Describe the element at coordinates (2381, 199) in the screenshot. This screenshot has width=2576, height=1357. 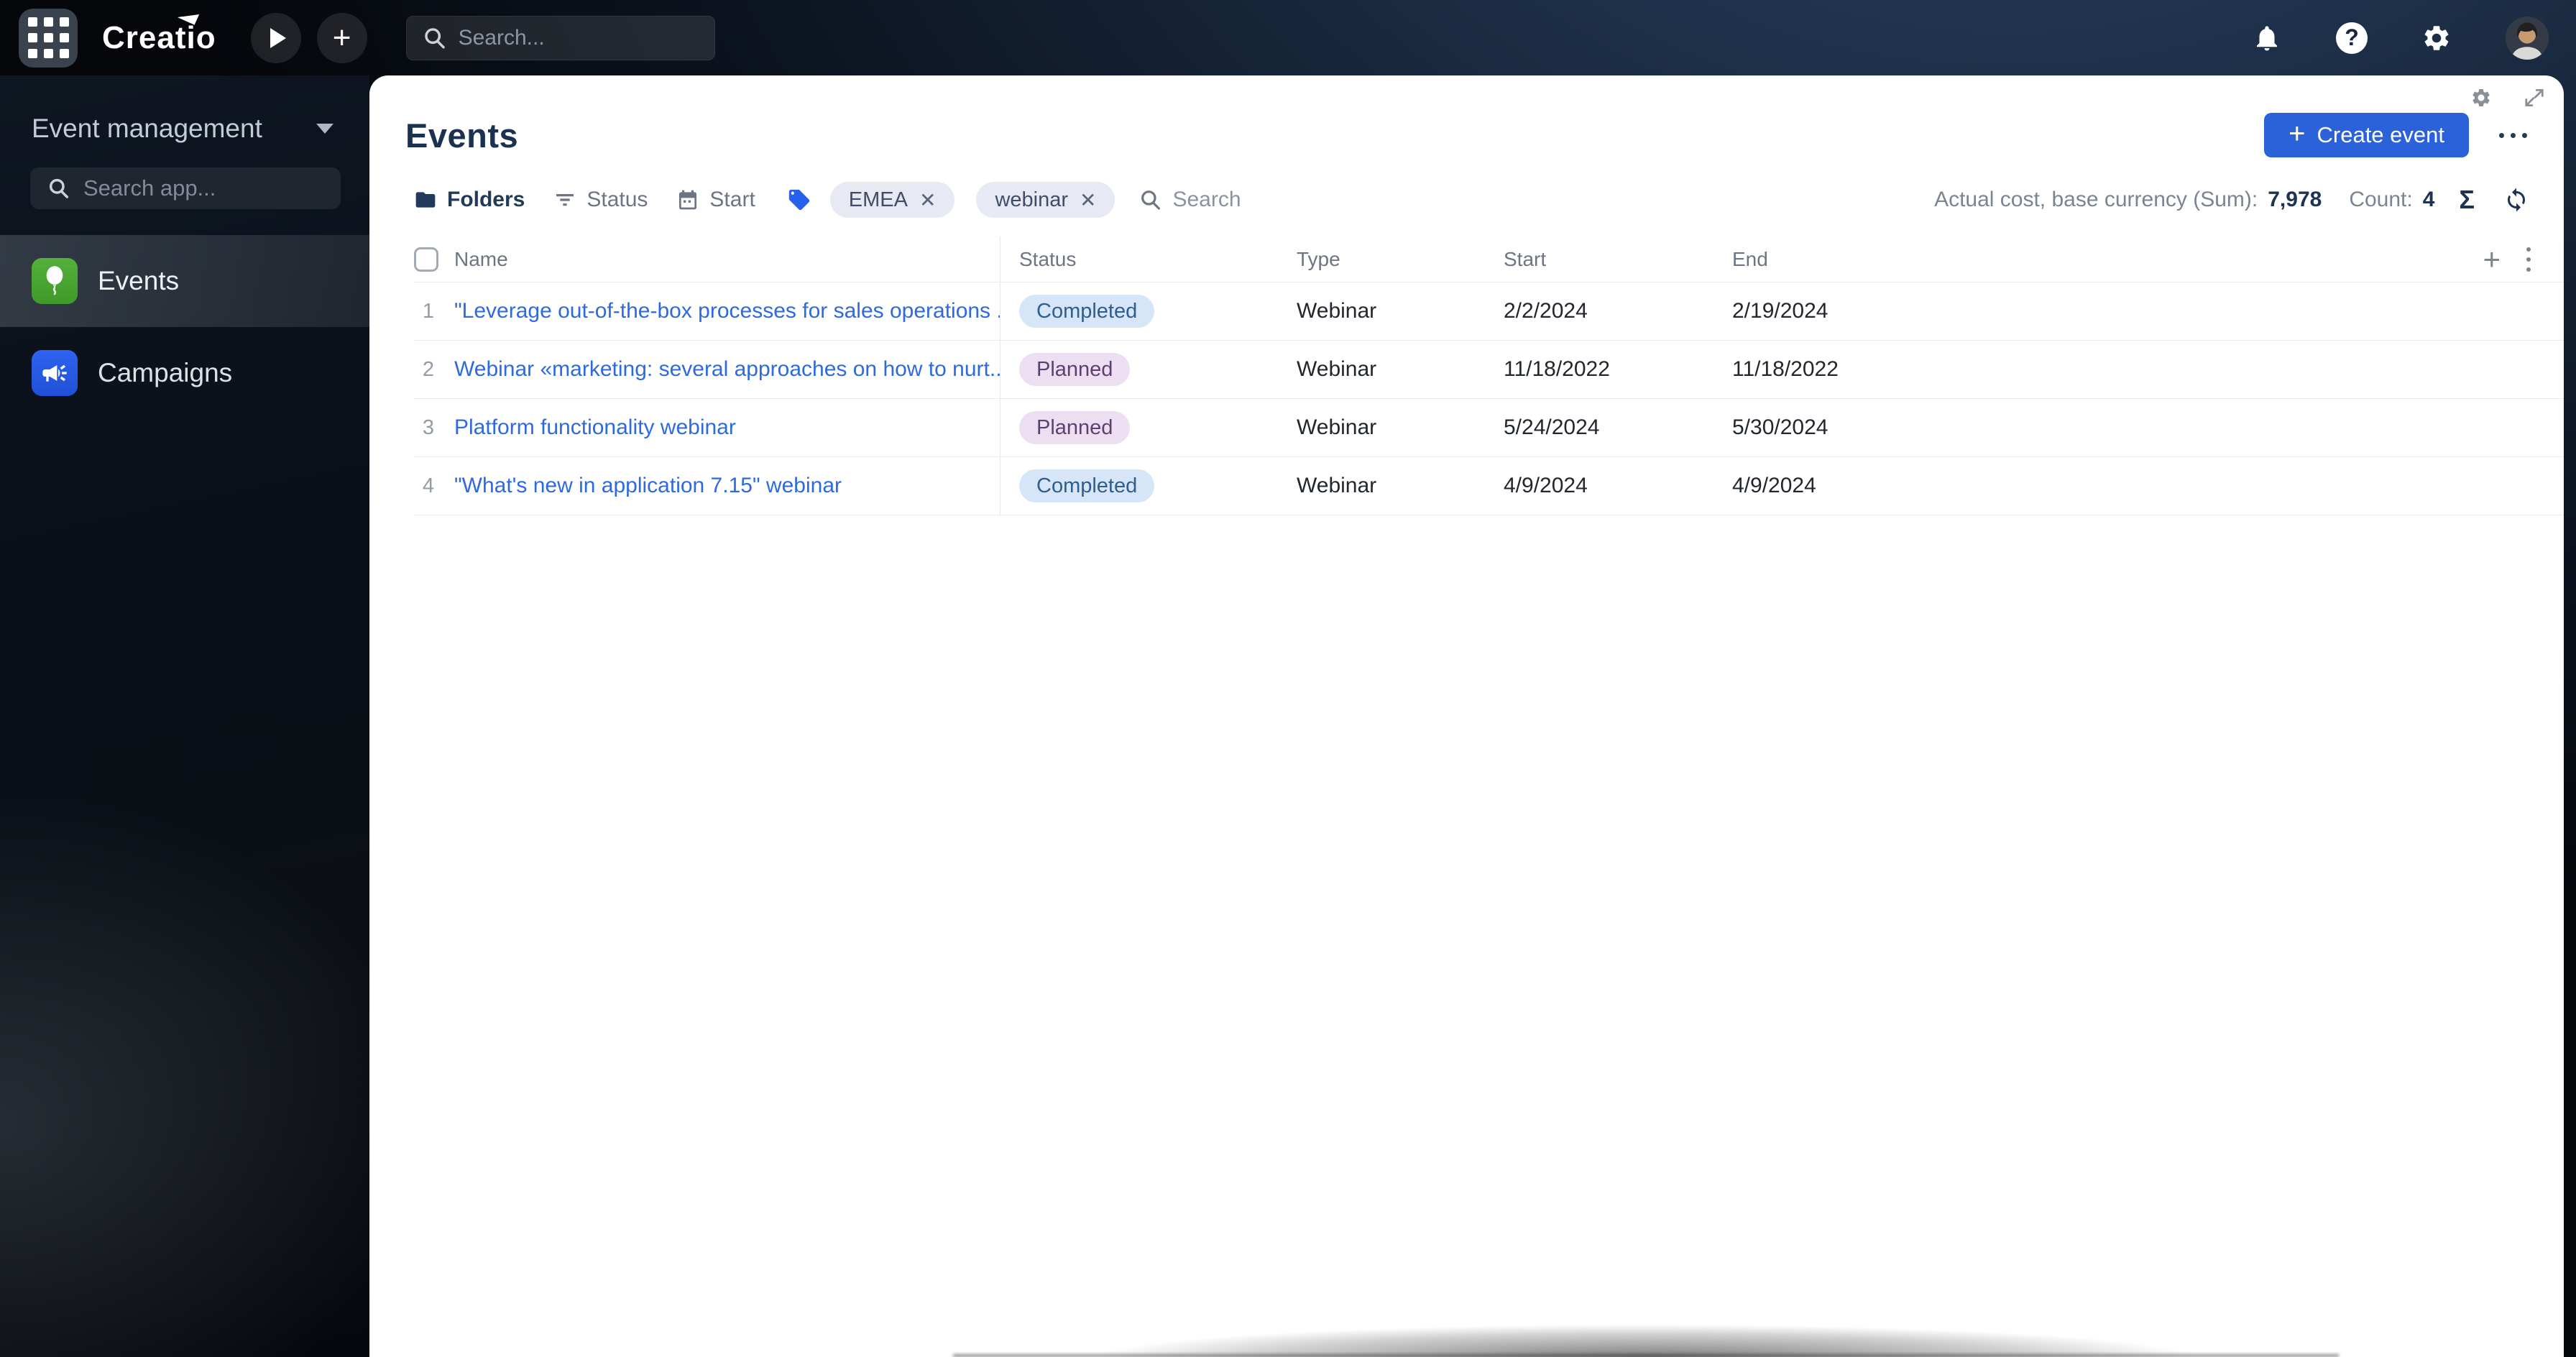
I see `count-label: Count:` at that location.